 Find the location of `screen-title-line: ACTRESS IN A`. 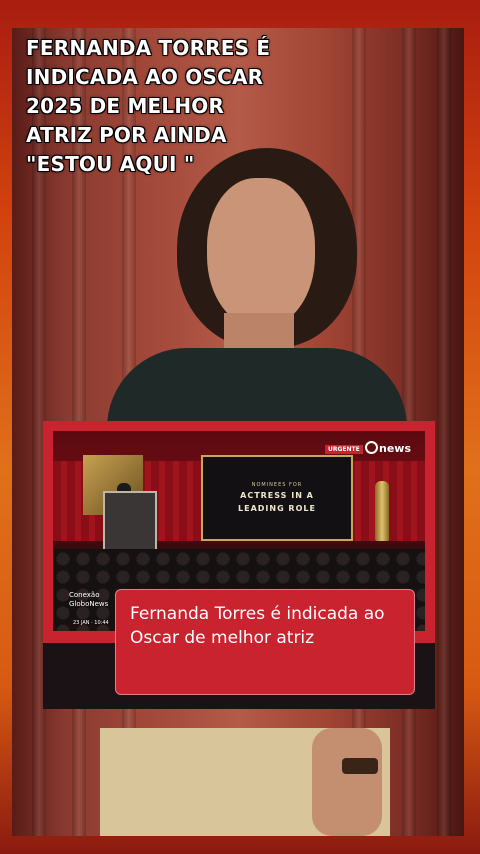

screen-title-line: ACTRESS IN A is located at coordinates (277, 495).